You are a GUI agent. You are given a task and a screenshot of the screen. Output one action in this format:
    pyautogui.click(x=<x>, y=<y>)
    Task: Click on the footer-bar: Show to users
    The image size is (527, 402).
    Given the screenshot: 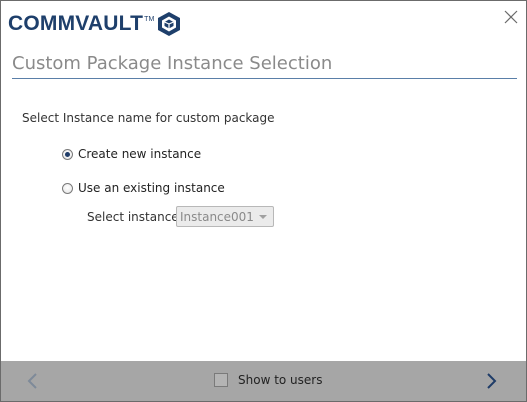 What is the action you would take?
    pyautogui.click(x=263, y=381)
    